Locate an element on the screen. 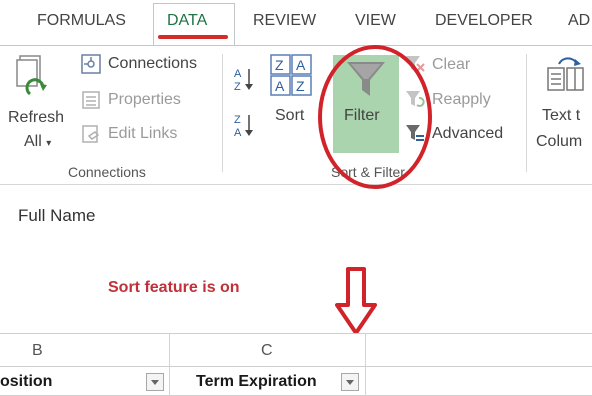 The image size is (592, 396). header-cell-position: osition is located at coordinates (26, 382).